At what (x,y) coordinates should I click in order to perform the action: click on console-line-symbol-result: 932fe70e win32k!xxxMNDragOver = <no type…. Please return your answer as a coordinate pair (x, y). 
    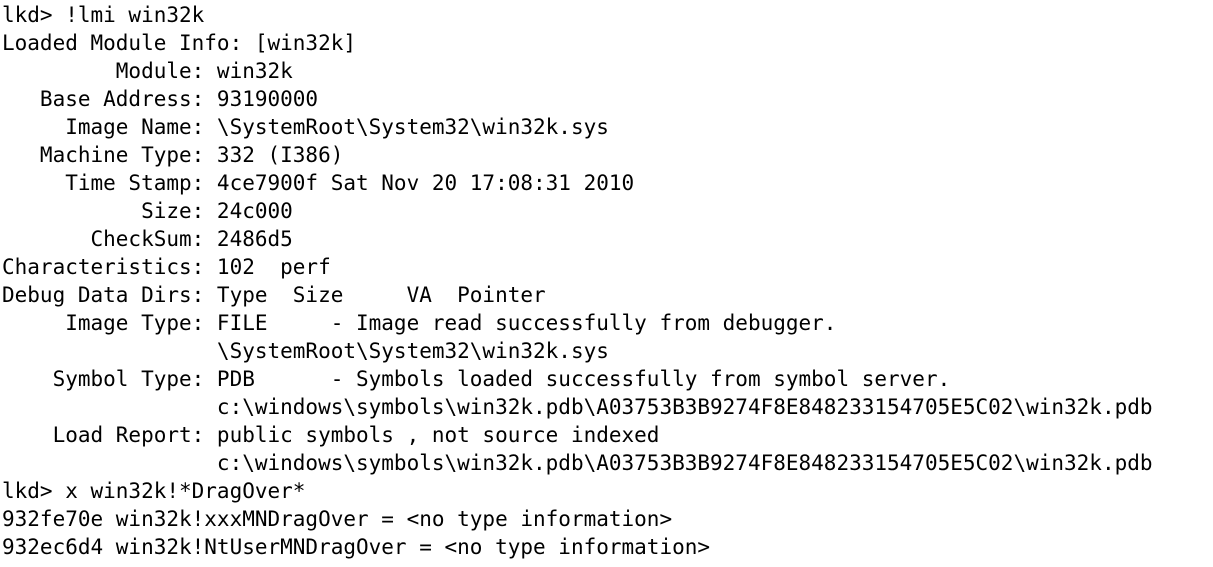
    Looking at the image, I should click on (337, 519).